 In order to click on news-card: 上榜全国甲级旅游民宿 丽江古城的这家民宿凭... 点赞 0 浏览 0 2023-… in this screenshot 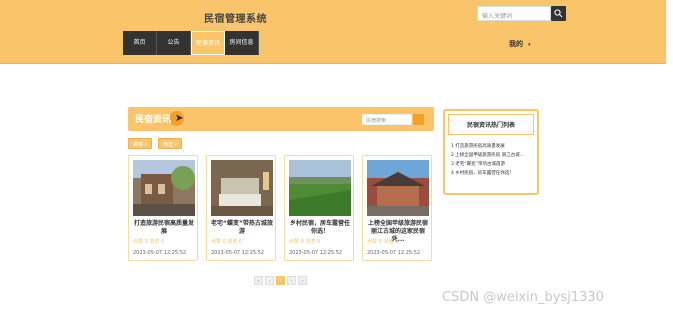, I will do `click(397, 208)`.